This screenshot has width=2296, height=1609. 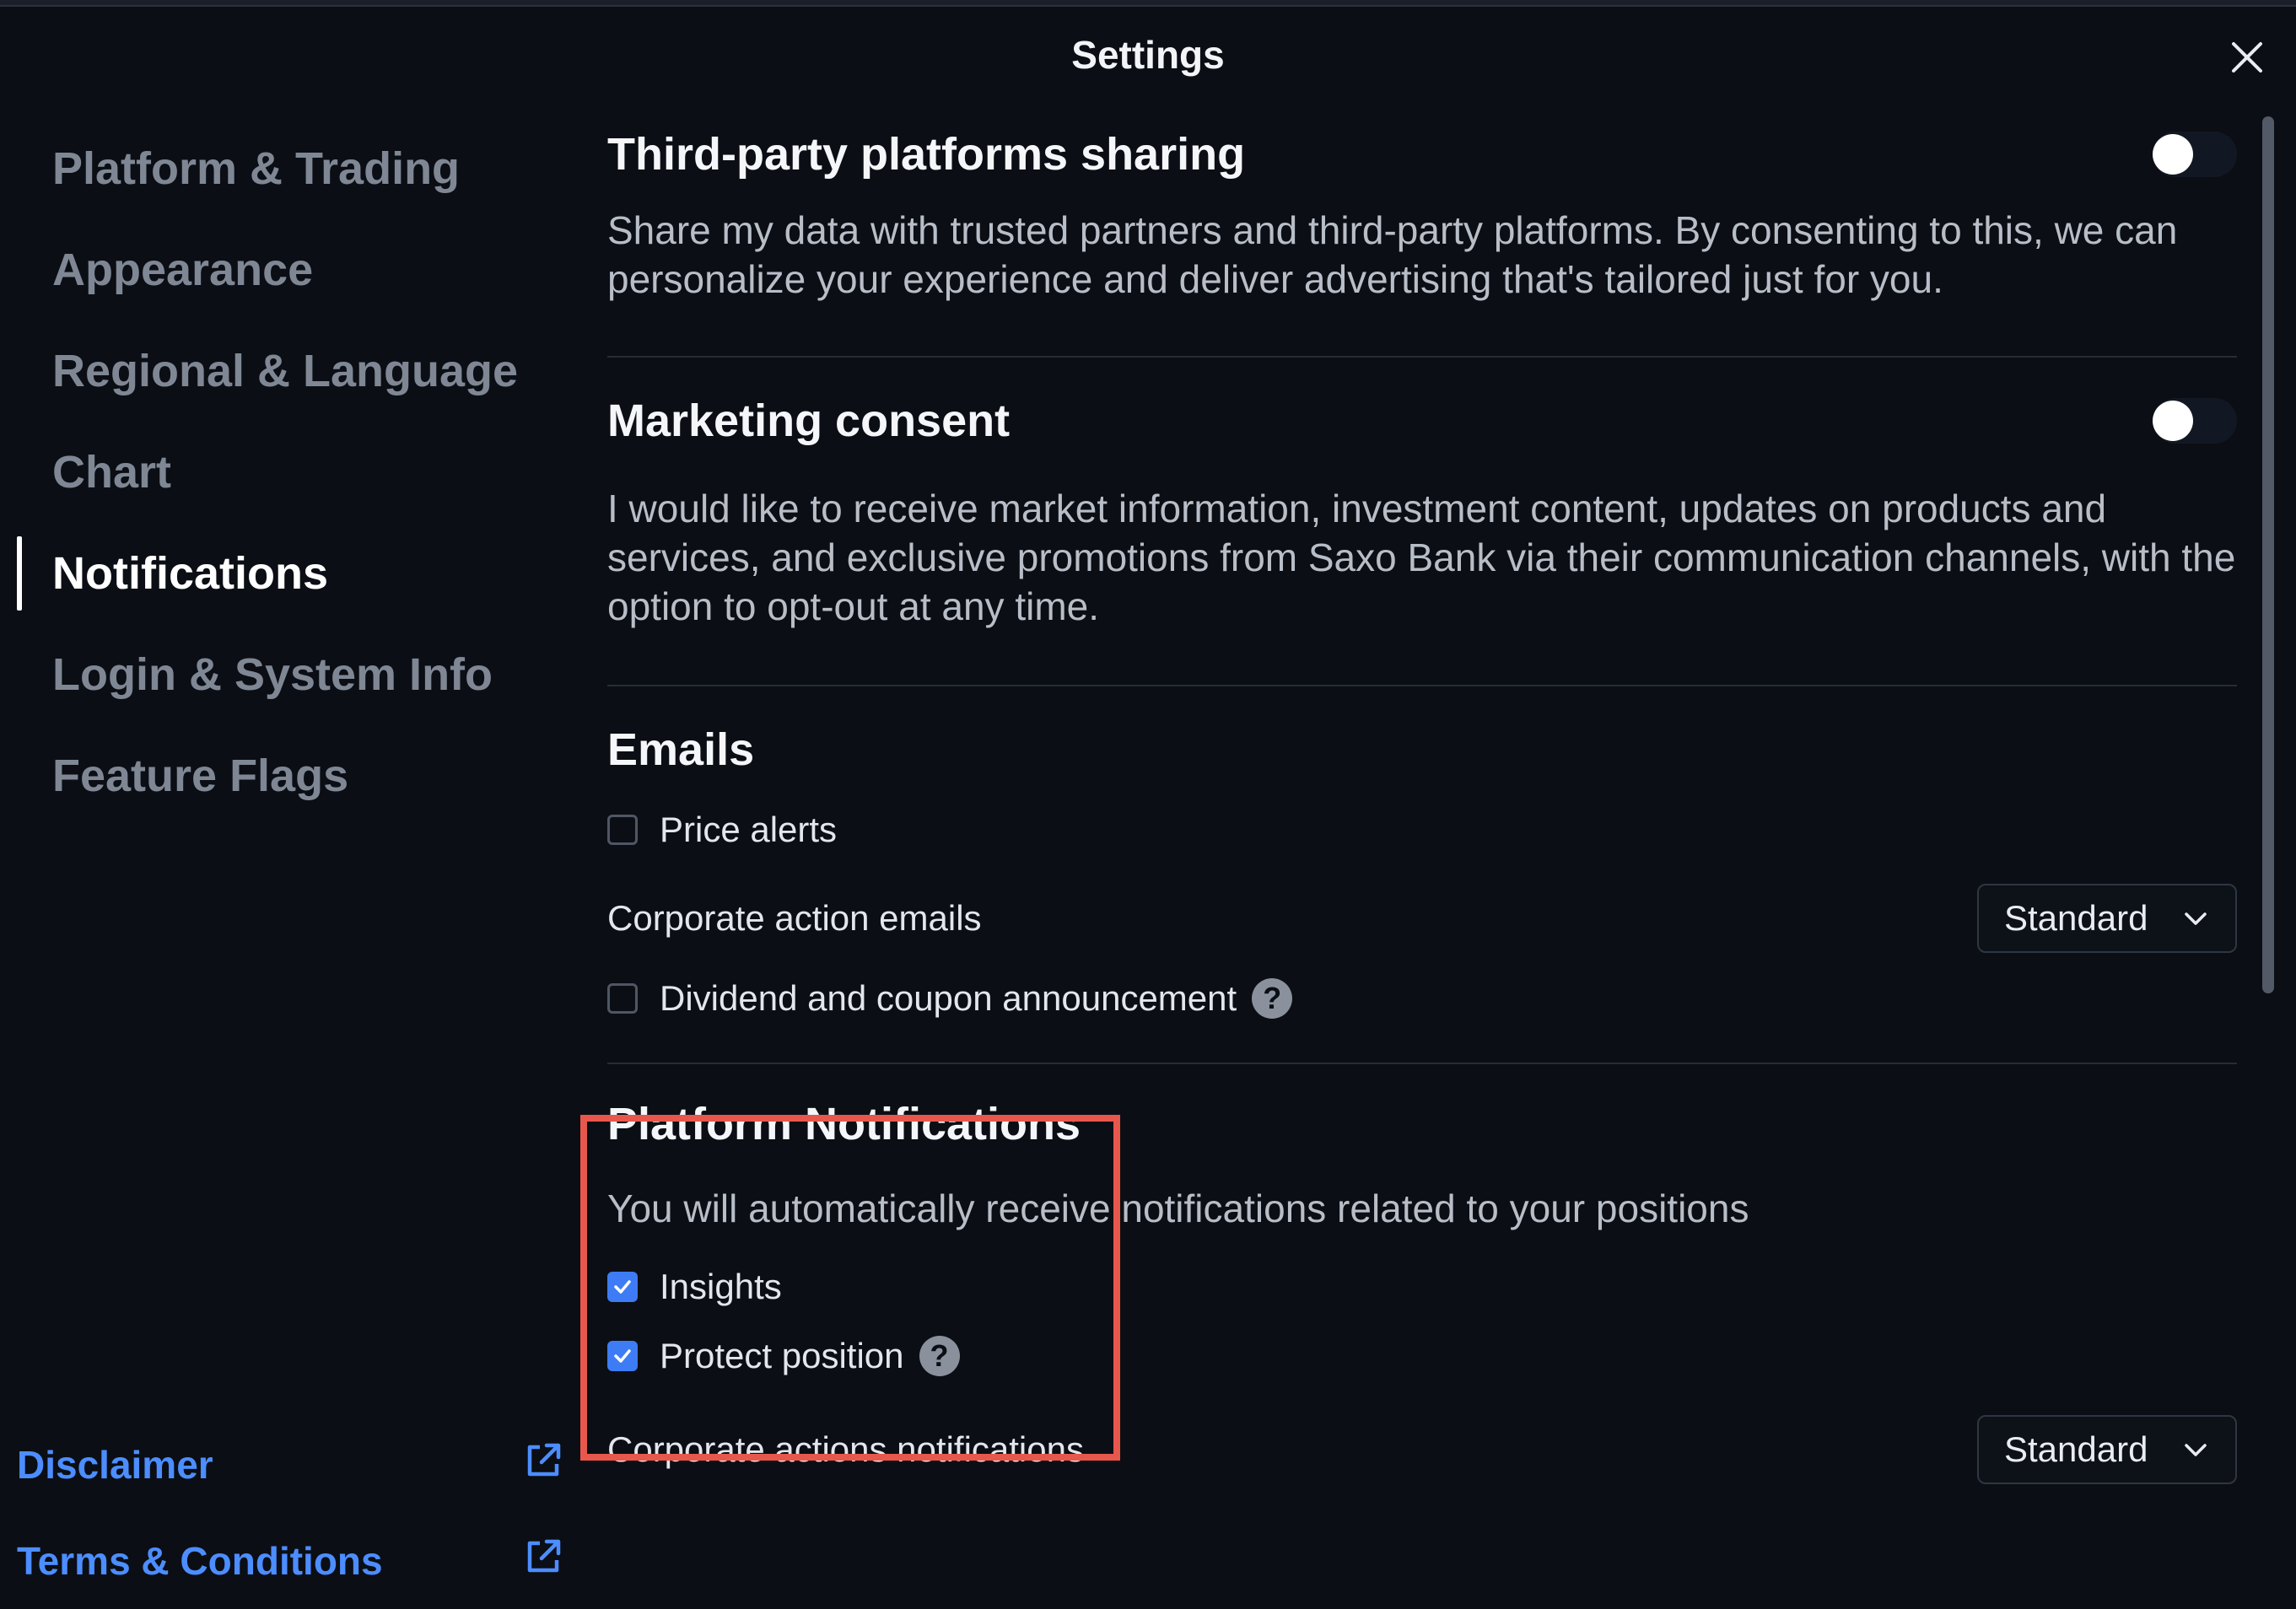 What do you see at coordinates (2195, 154) in the screenshot?
I see `third-party-toggle` at bounding box center [2195, 154].